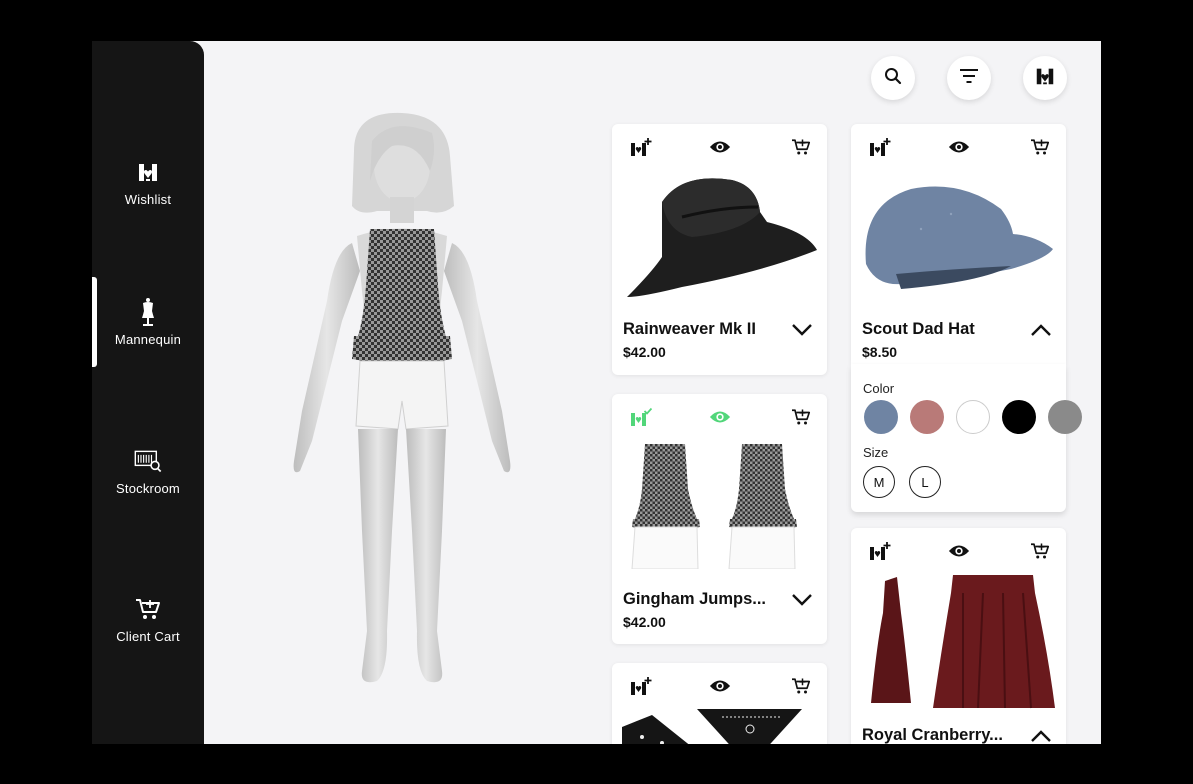  What do you see at coordinates (1065, 417) in the screenshot?
I see `color-swatch-gray` at bounding box center [1065, 417].